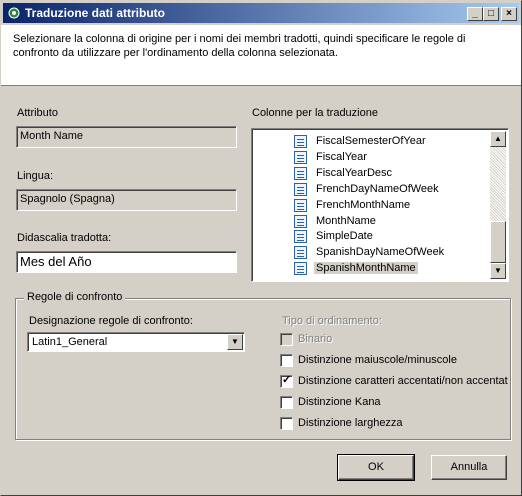  Describe the element at coordinates (235, 342) in the screenshot. I see `dropdown-arrow-icon: ▼` at that location.